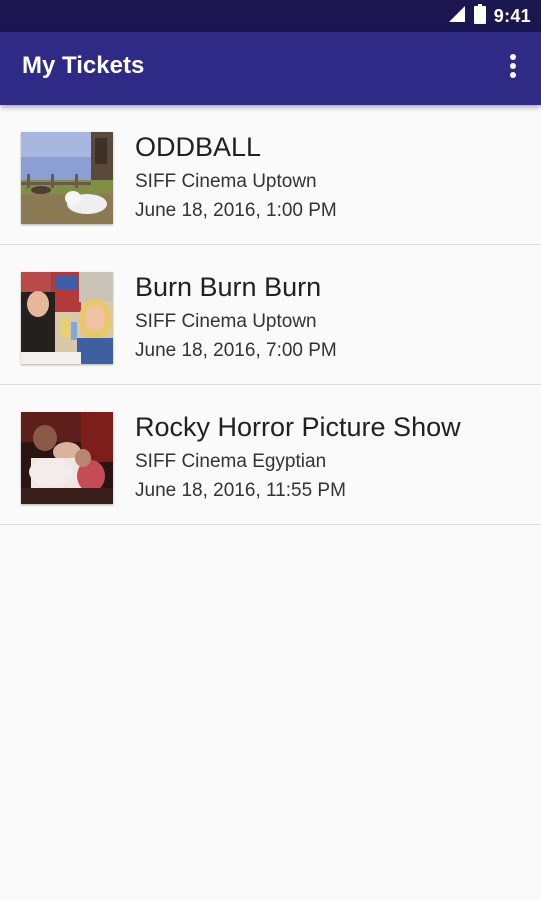  I want to click on overflow-menu-icon, so click(513, 68).